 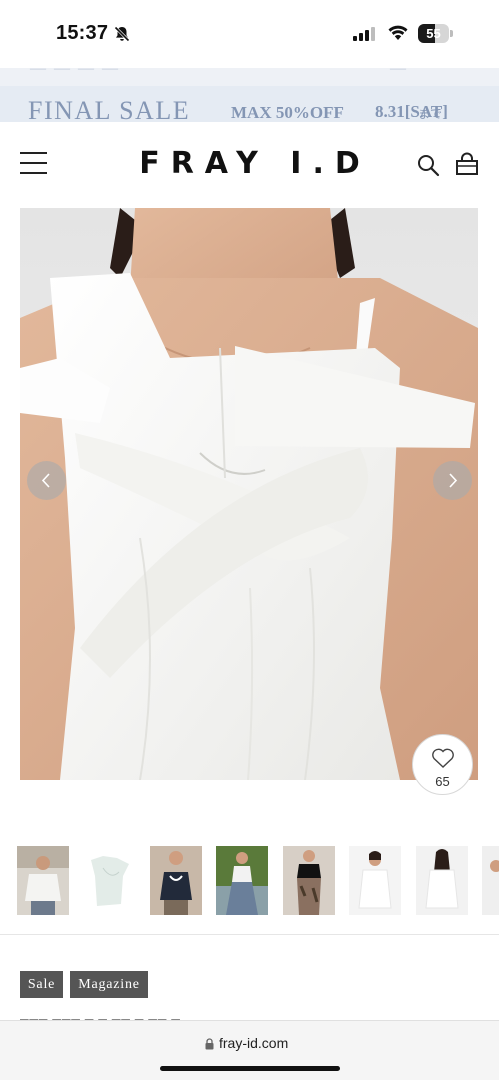 I want to click on battery-level: 55, so click(x=433, y=33).